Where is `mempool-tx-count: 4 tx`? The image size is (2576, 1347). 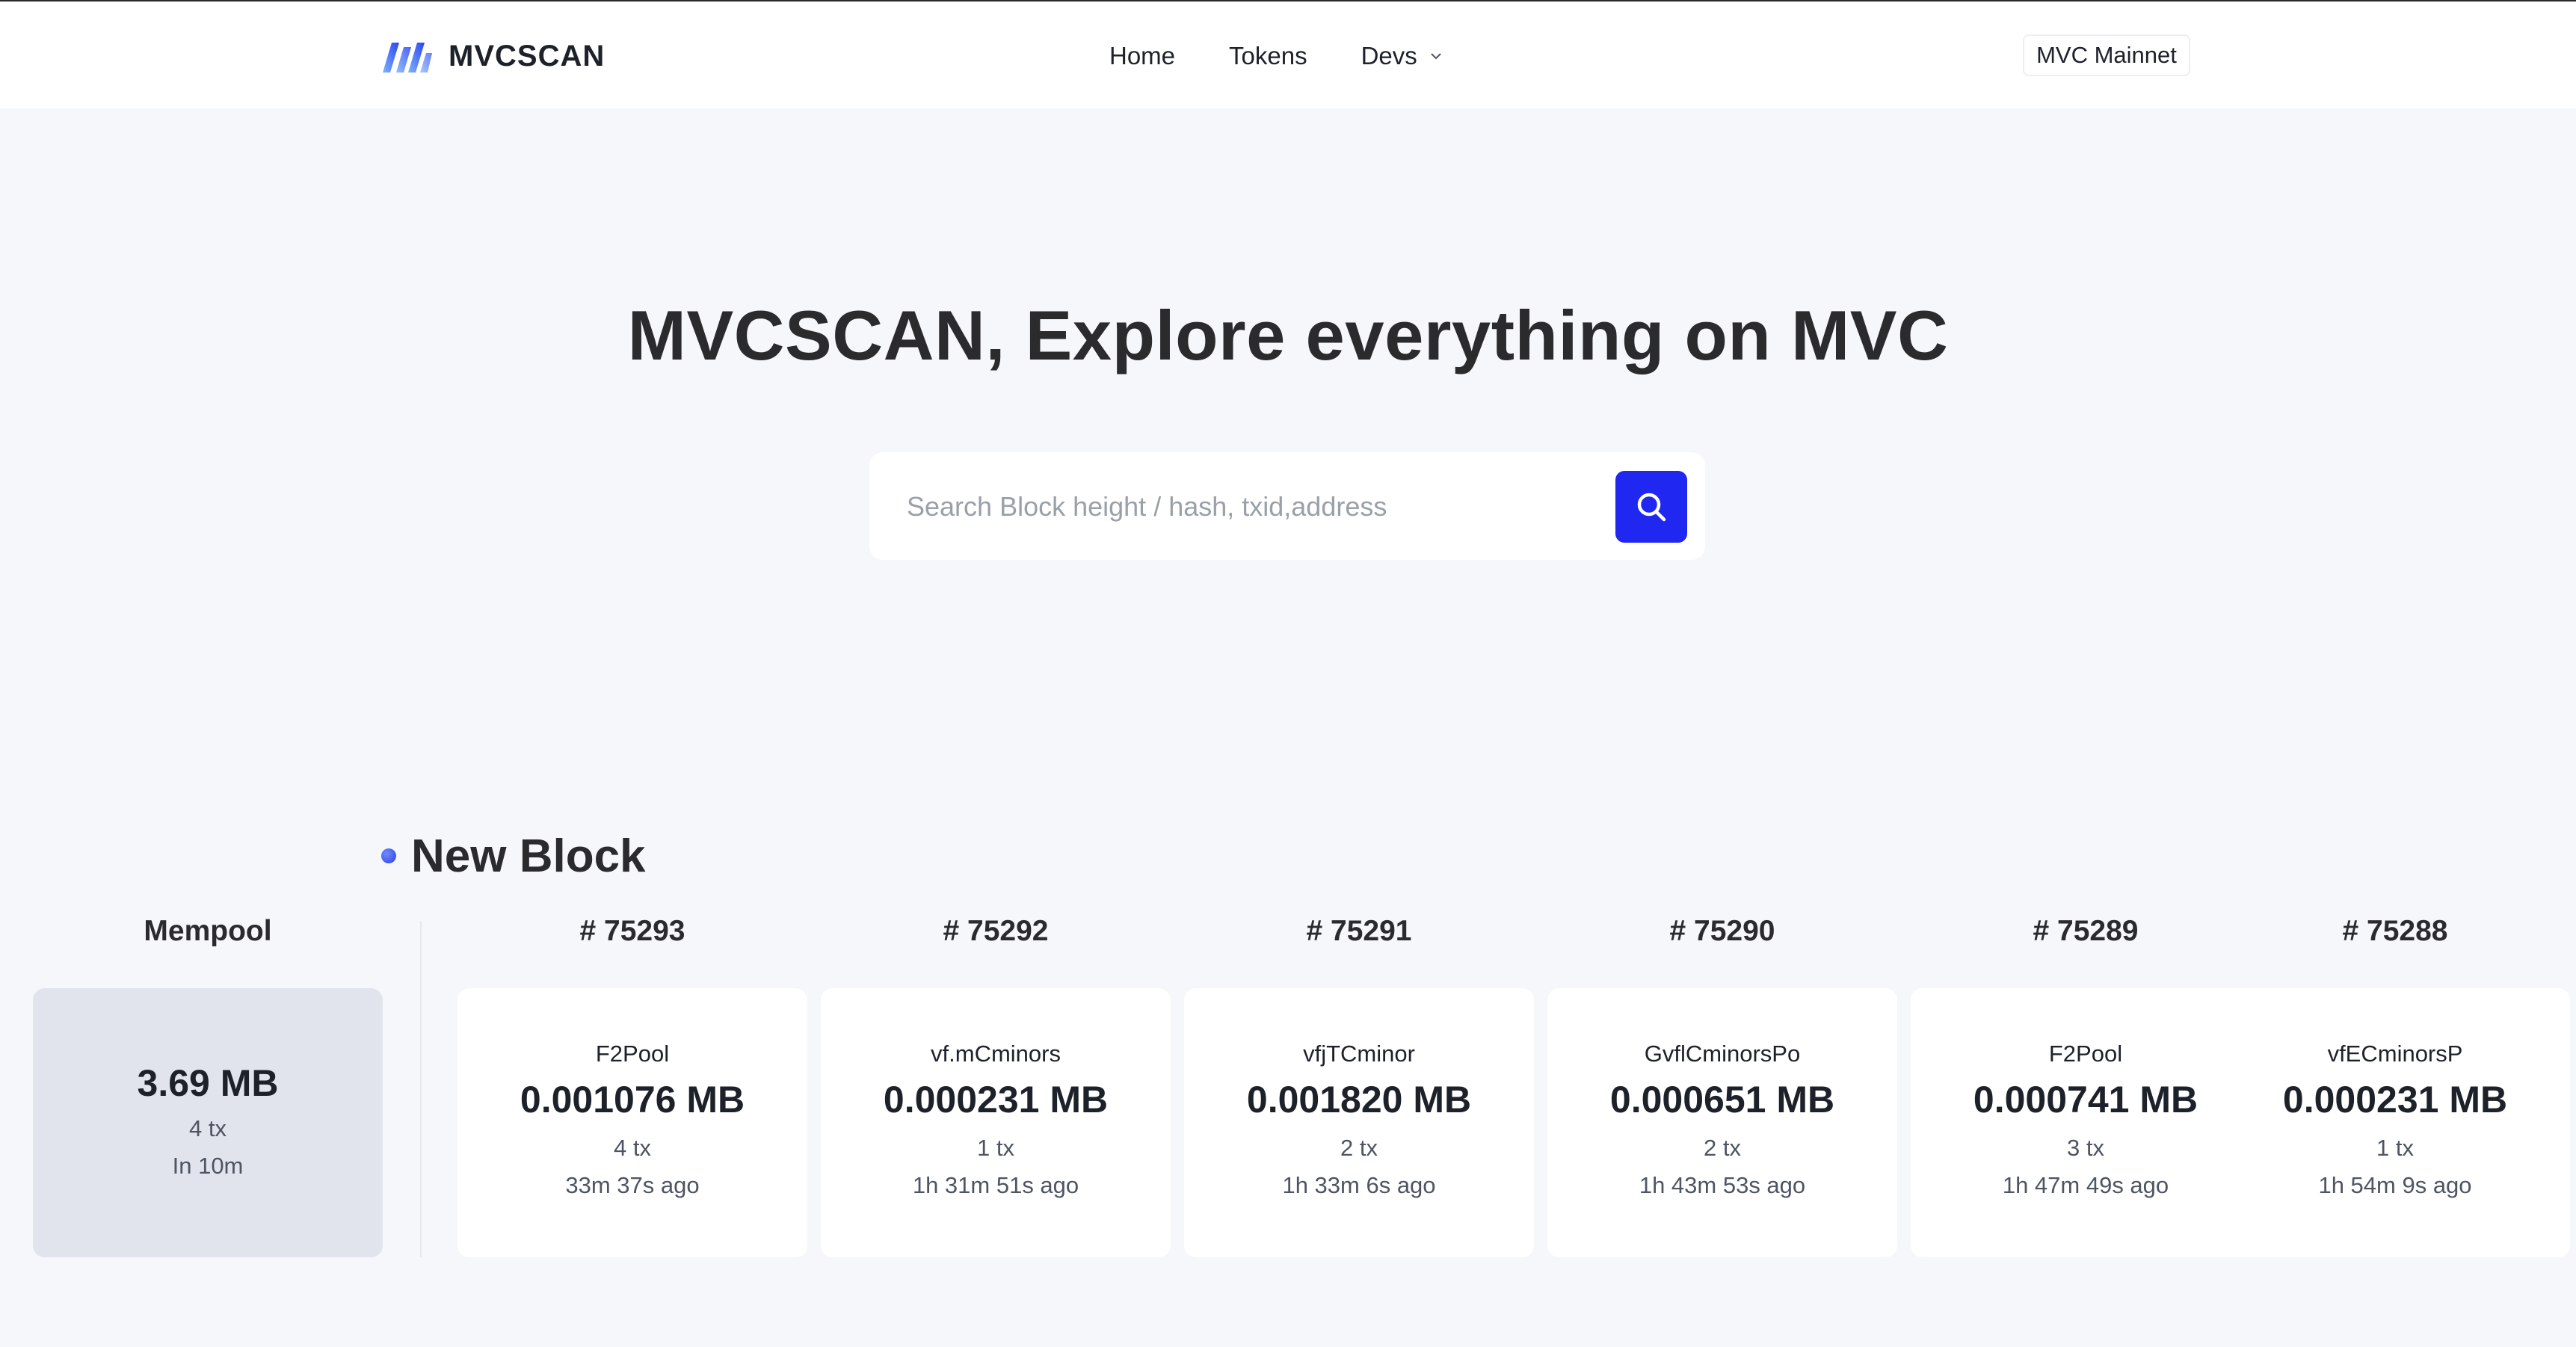 mempool-tx-count: 4 tx is located at coordinates (208, 1128).